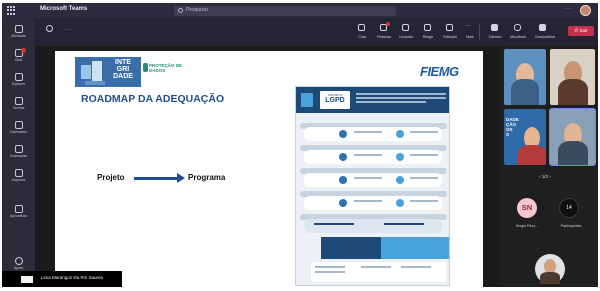 This screenshot has width=600, height=291. I want to click on avatar: SN, so click(527, 208).